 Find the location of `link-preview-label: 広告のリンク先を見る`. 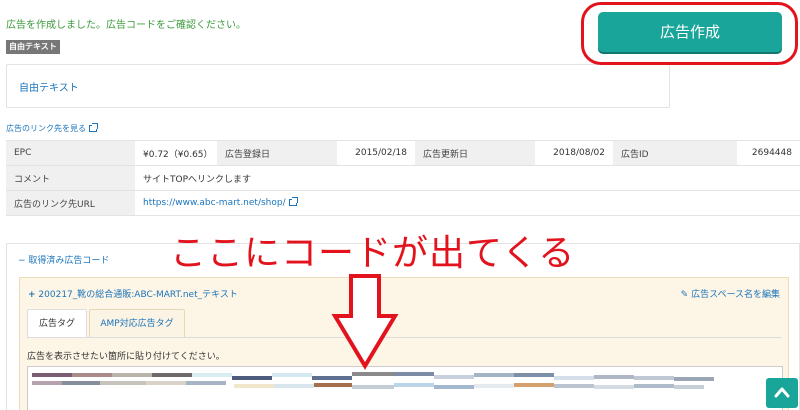

link-preview-label: 広告のリンク先を見る is located at coordinates (46, 128).